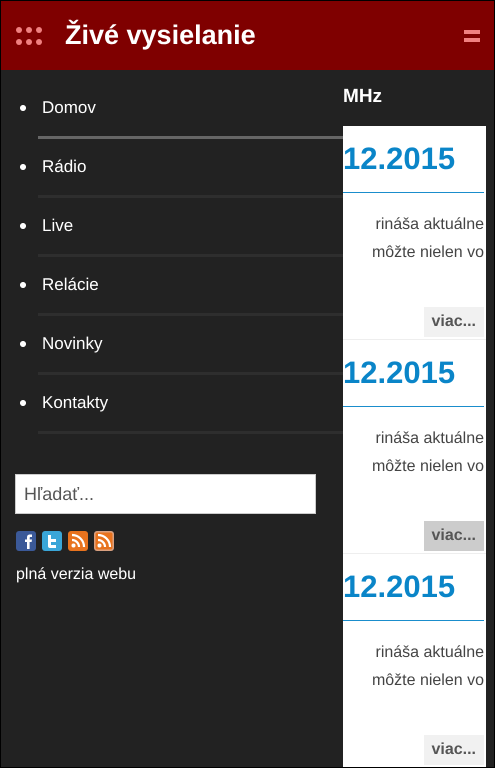 The width and height of the screenshot is (495, 768). I want to click on nav-item: Live, so click(172, 226).